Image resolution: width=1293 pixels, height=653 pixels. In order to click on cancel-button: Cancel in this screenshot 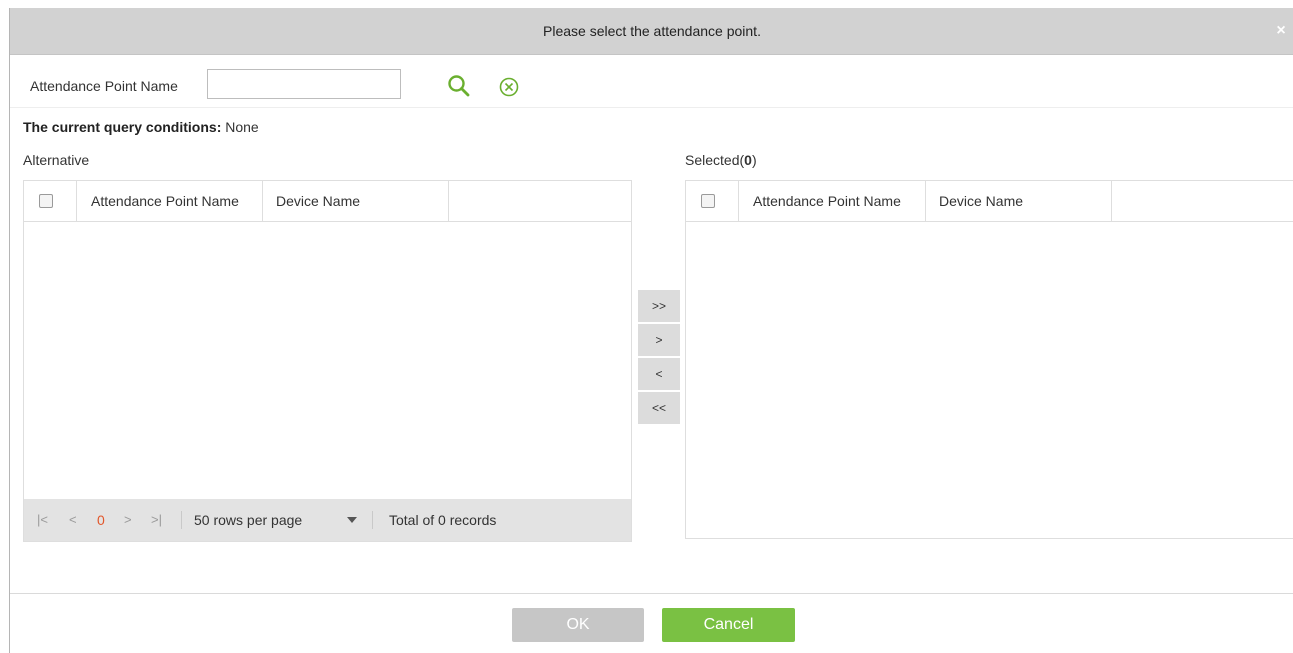, I will do `click(728, 625)`.